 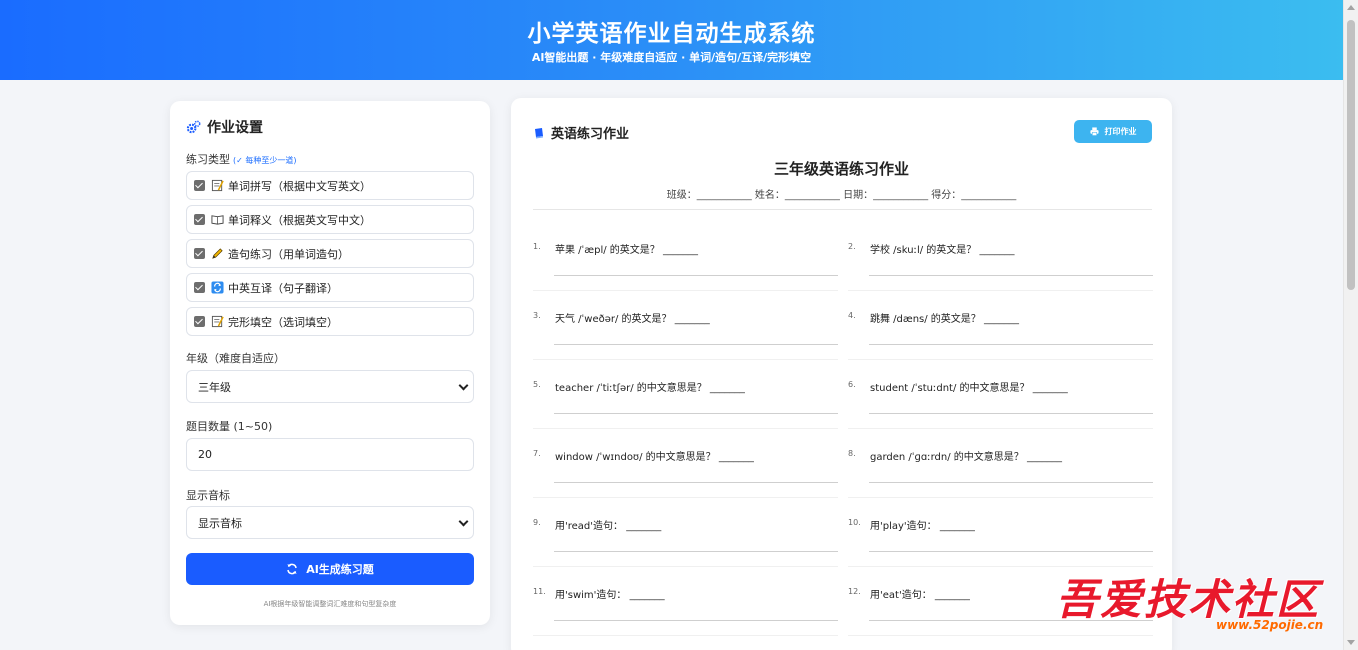 I want to click on generate-button: AI生成练习题, so click(x=330, y=569).